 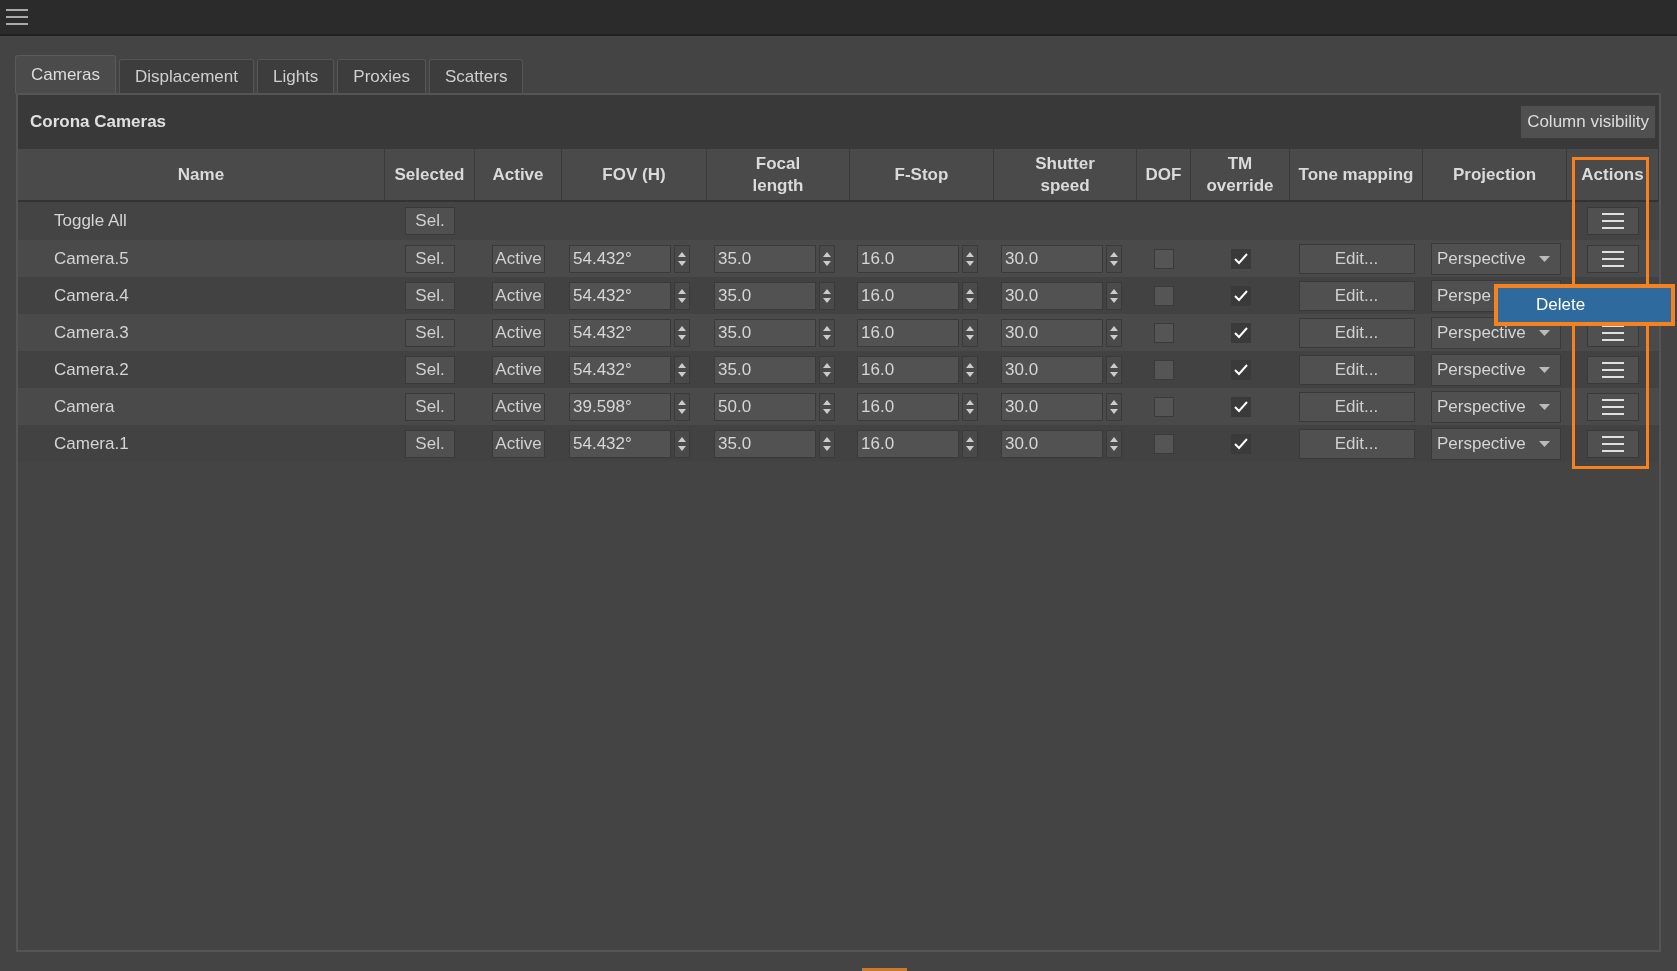 I want to click on camera-name: Camera, so click(x=84, y=406).